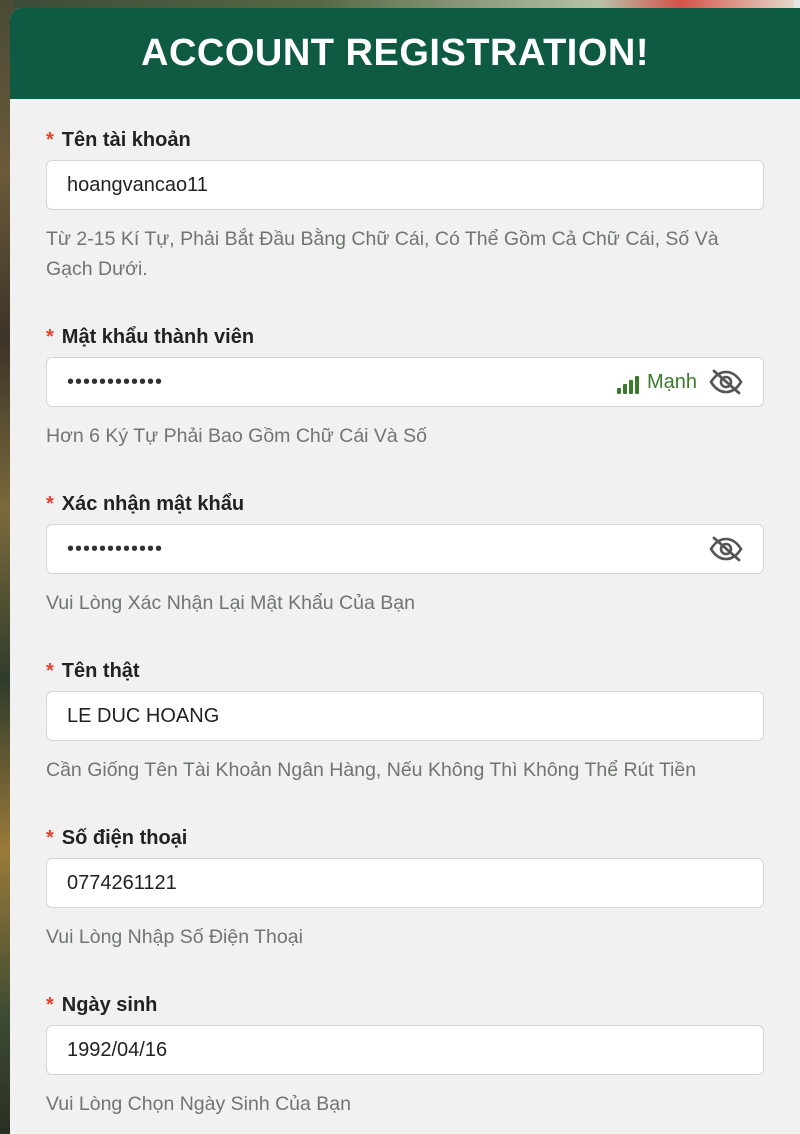  What do you see at coordinates (405, 838) in the screenshot?
I see `phone-label-row: * Số điện thoại` at bounding box center [405, 838].